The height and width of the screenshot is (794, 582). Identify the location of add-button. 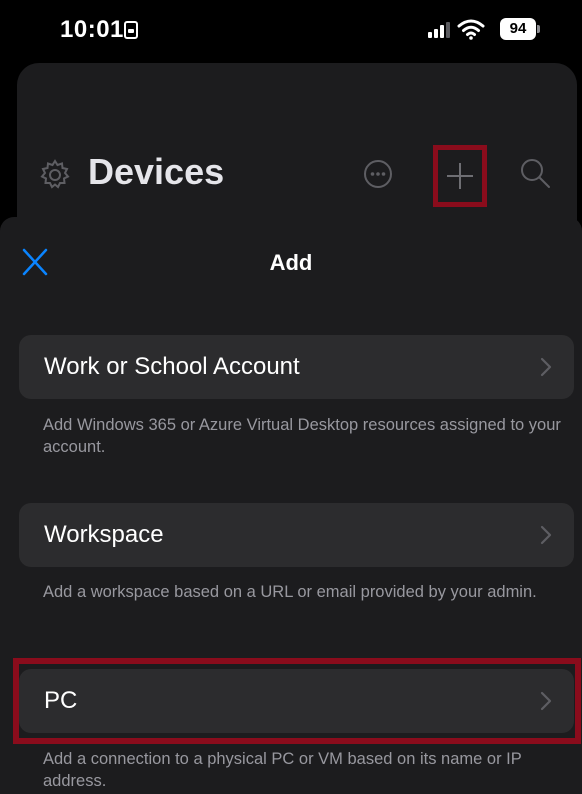
(460, 176).